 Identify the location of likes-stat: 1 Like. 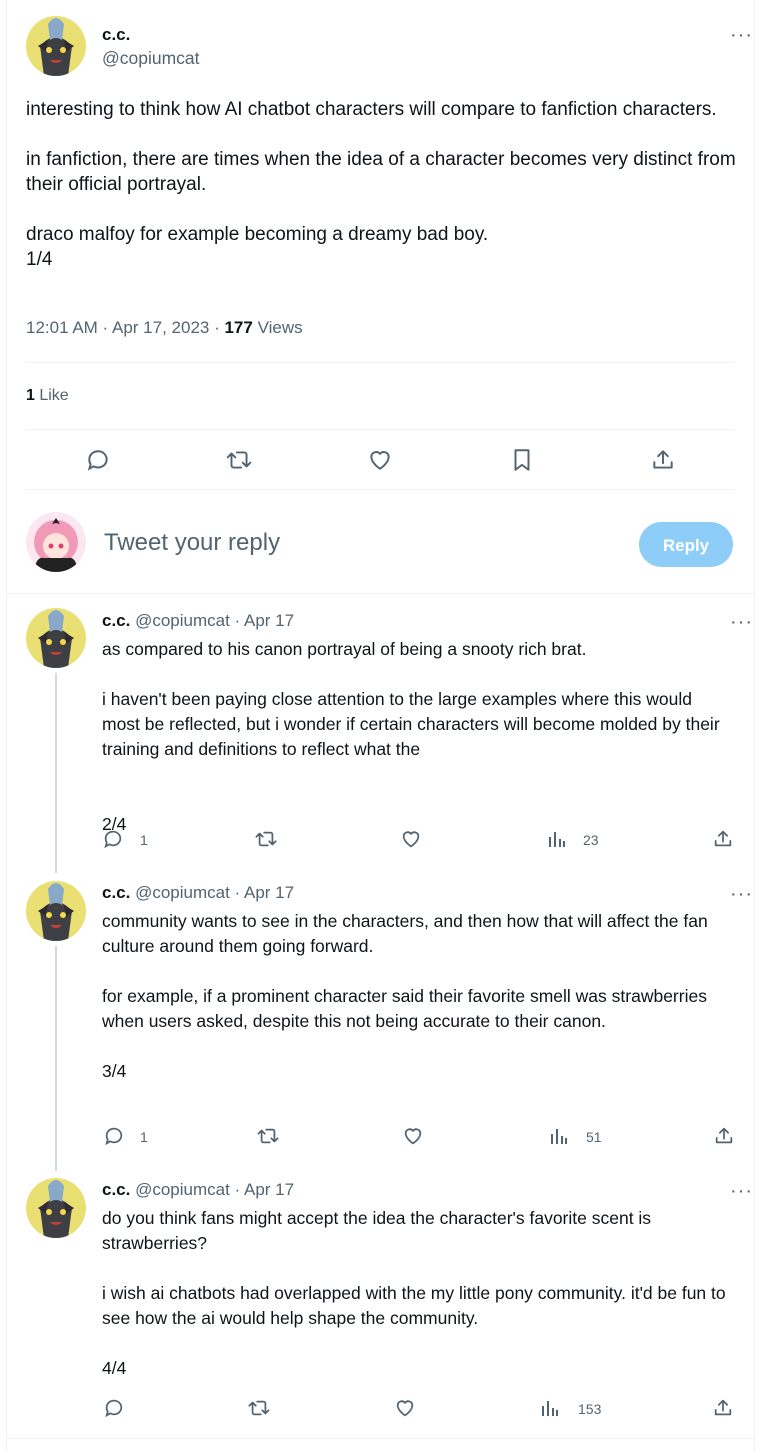
(47, 396).